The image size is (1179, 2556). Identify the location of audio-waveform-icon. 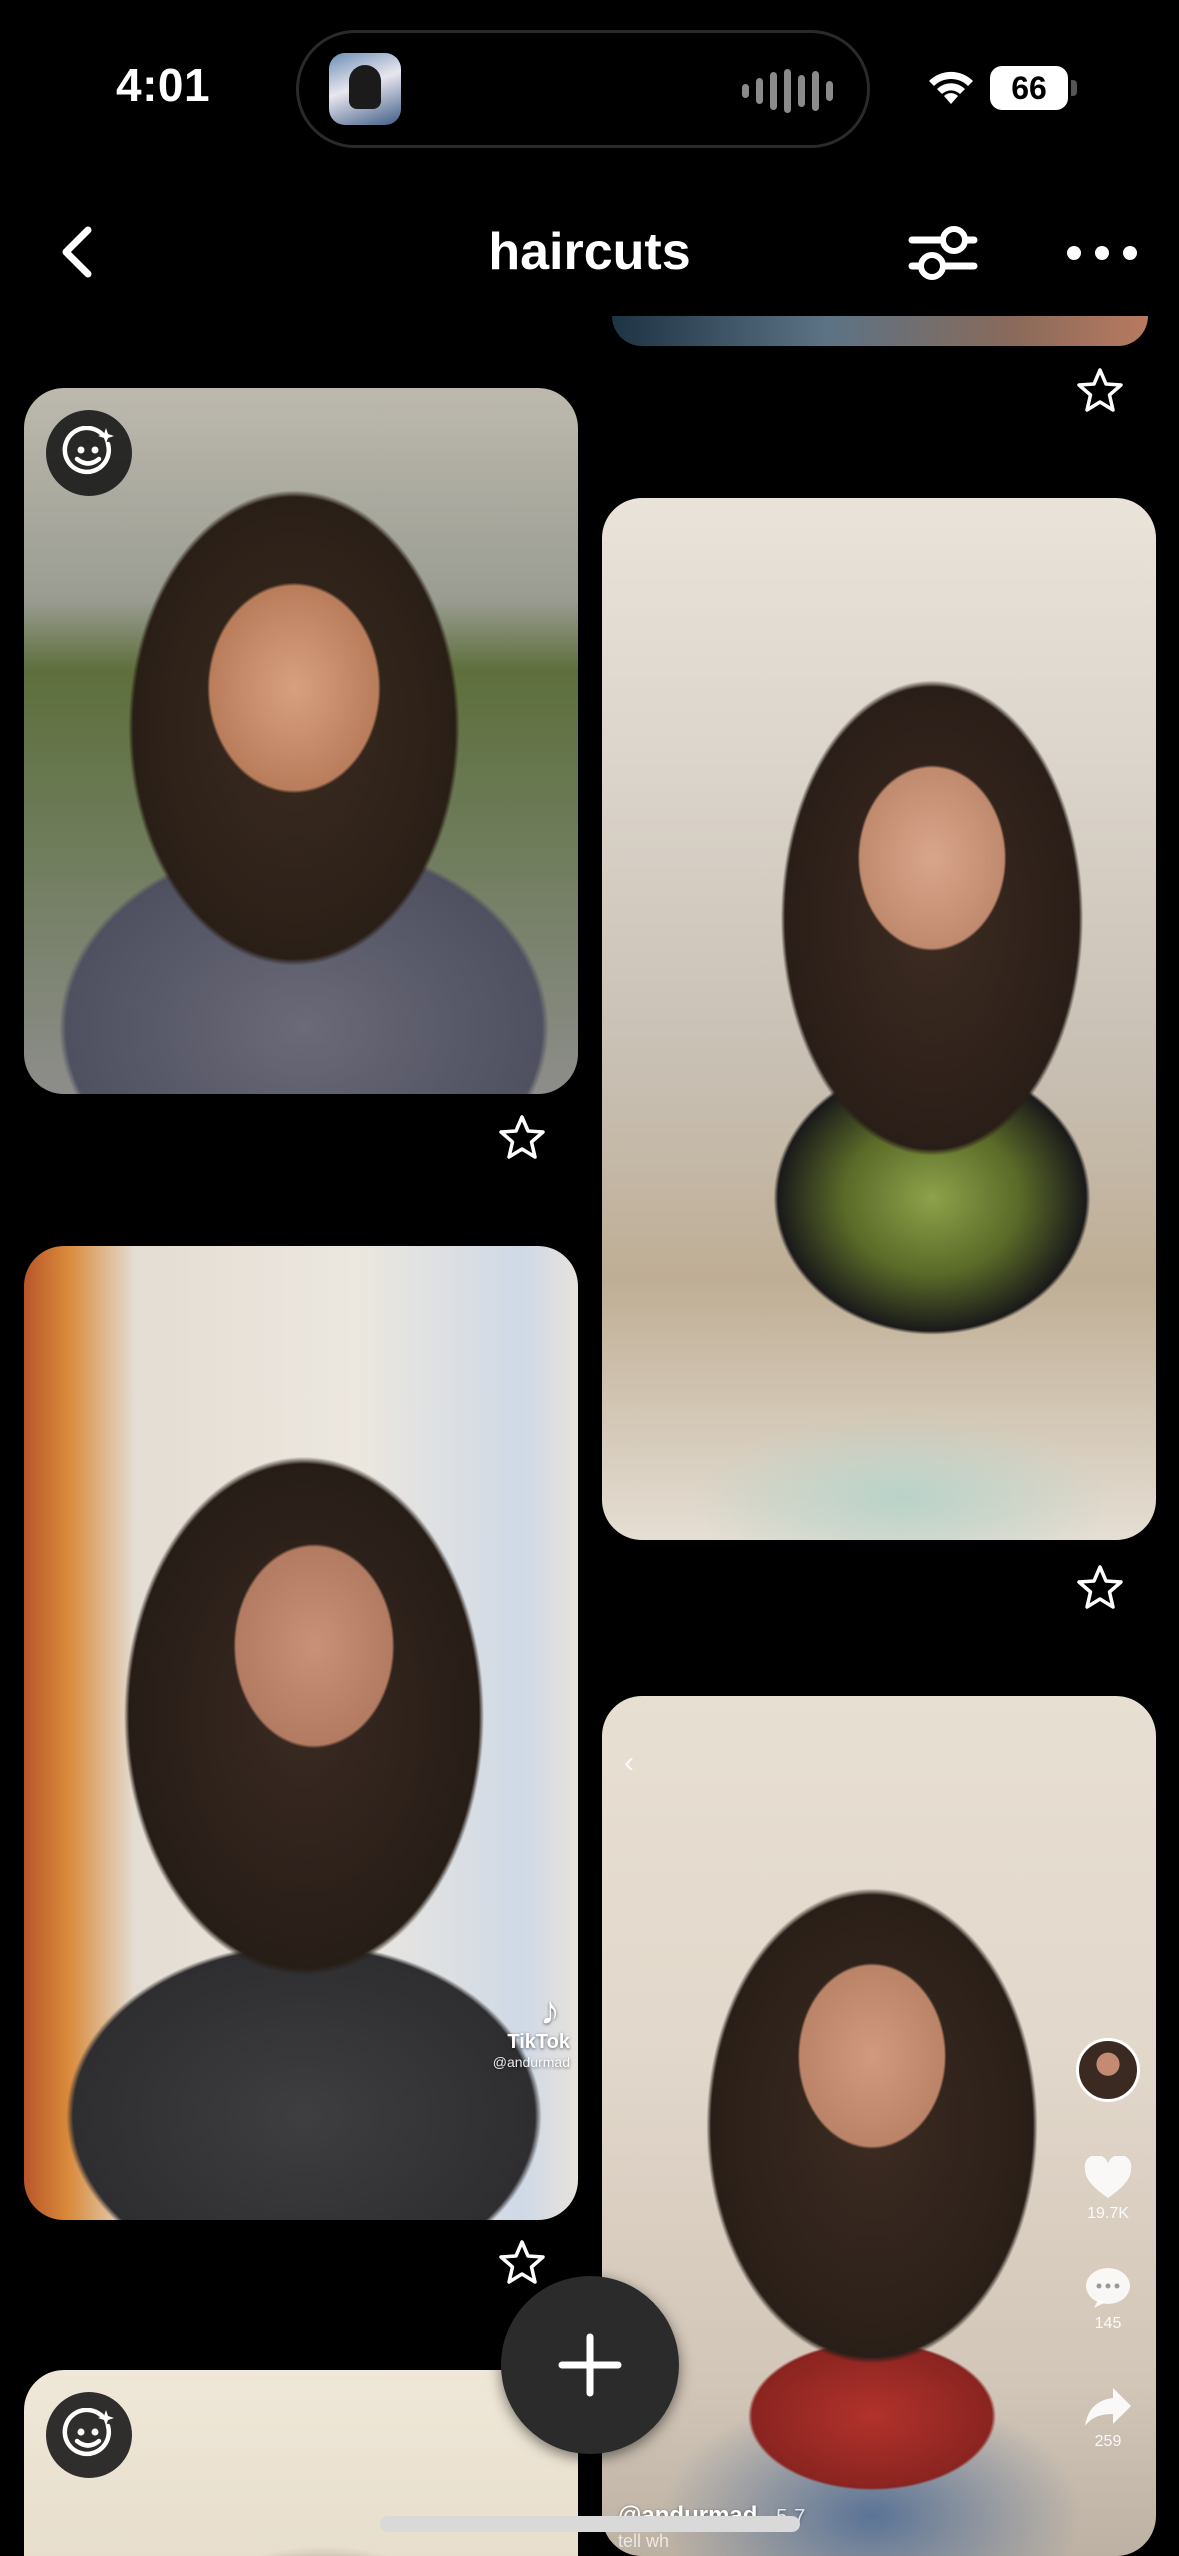
(787, 91).